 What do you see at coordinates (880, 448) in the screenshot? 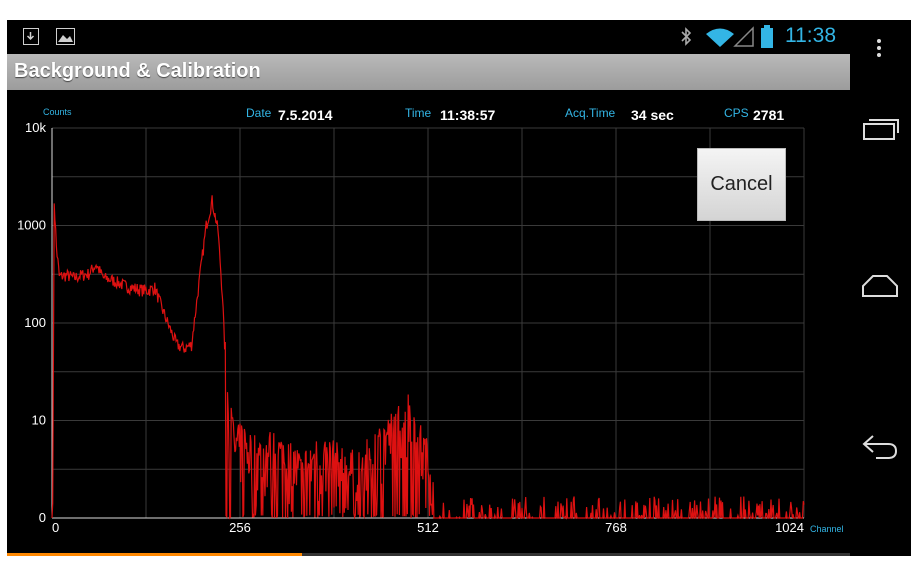
I see `back-icon` at bounding box center [880, 448].